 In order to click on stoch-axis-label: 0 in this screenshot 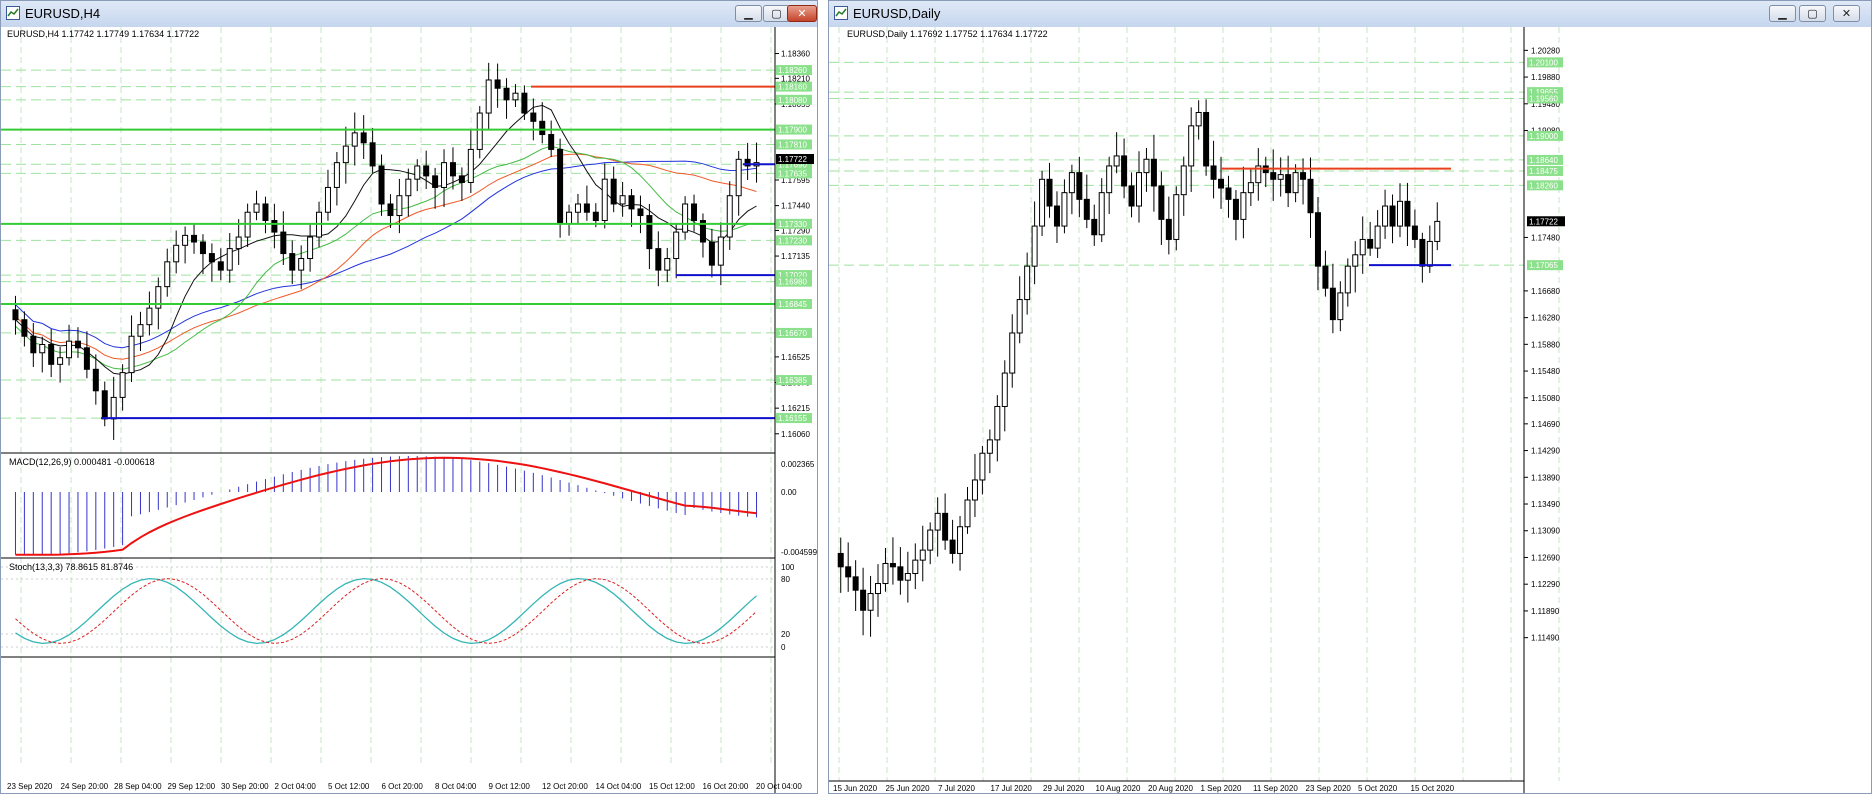, I will do `click(783, 647)`.